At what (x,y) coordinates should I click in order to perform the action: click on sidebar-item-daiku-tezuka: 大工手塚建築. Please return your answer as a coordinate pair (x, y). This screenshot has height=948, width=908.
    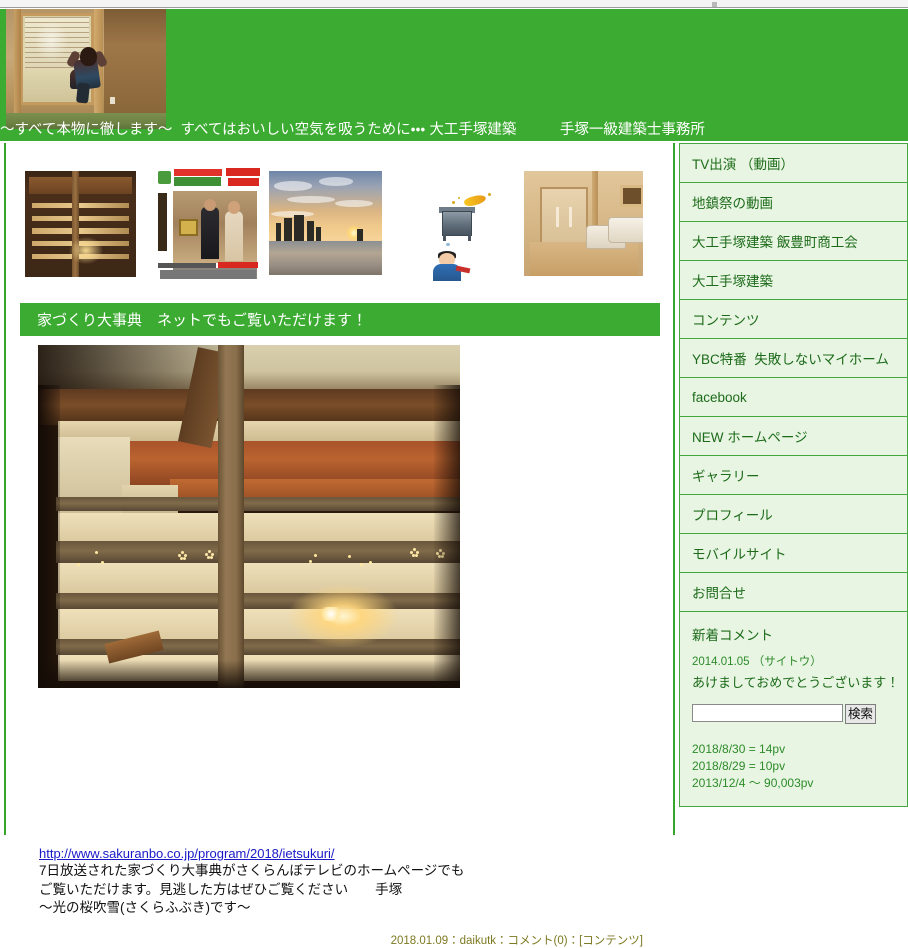
    Looking at the image, I should click on (793, 279).